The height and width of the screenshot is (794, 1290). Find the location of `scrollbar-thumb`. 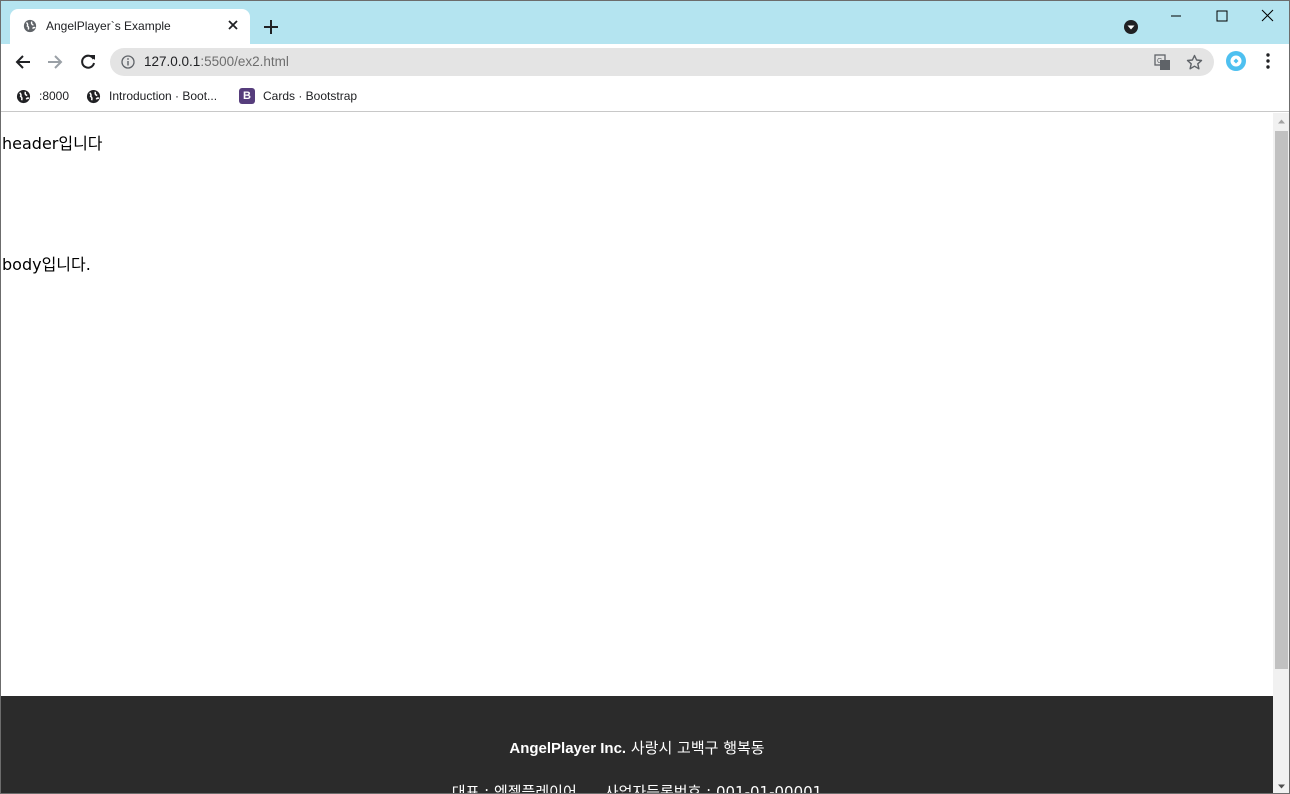

scrollbar-thumb is located at coordinates (1281, 400).